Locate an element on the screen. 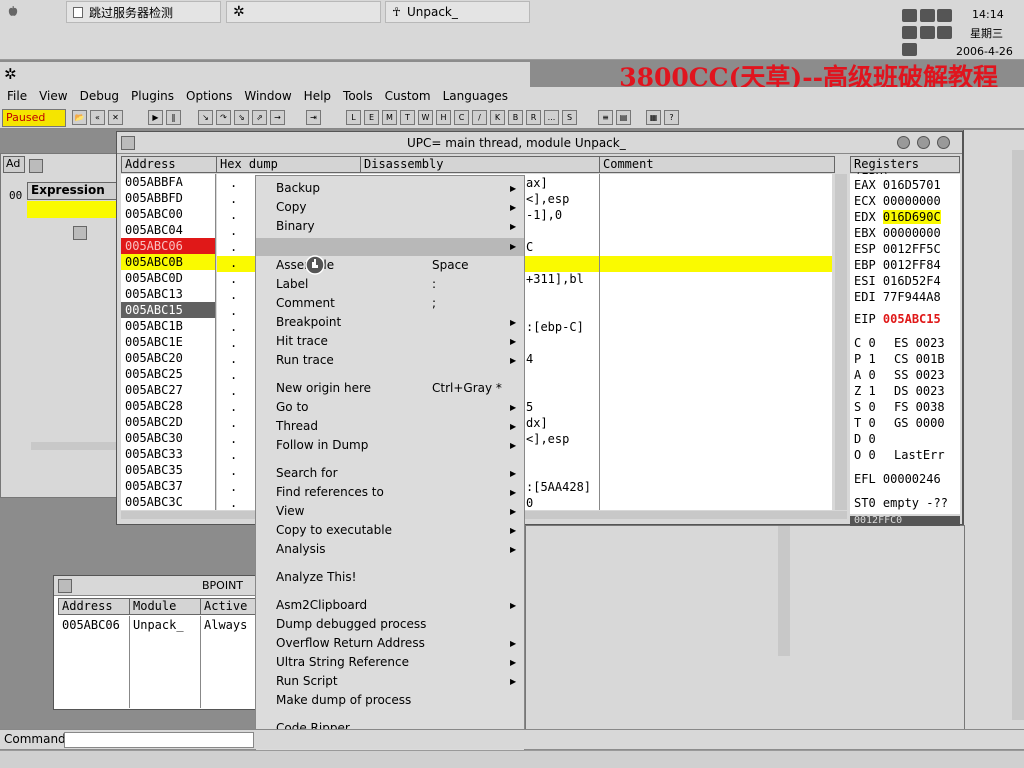 This screenshot has height=768, width=1024. menu-debug: Debug is located at coordinates (100, 97).